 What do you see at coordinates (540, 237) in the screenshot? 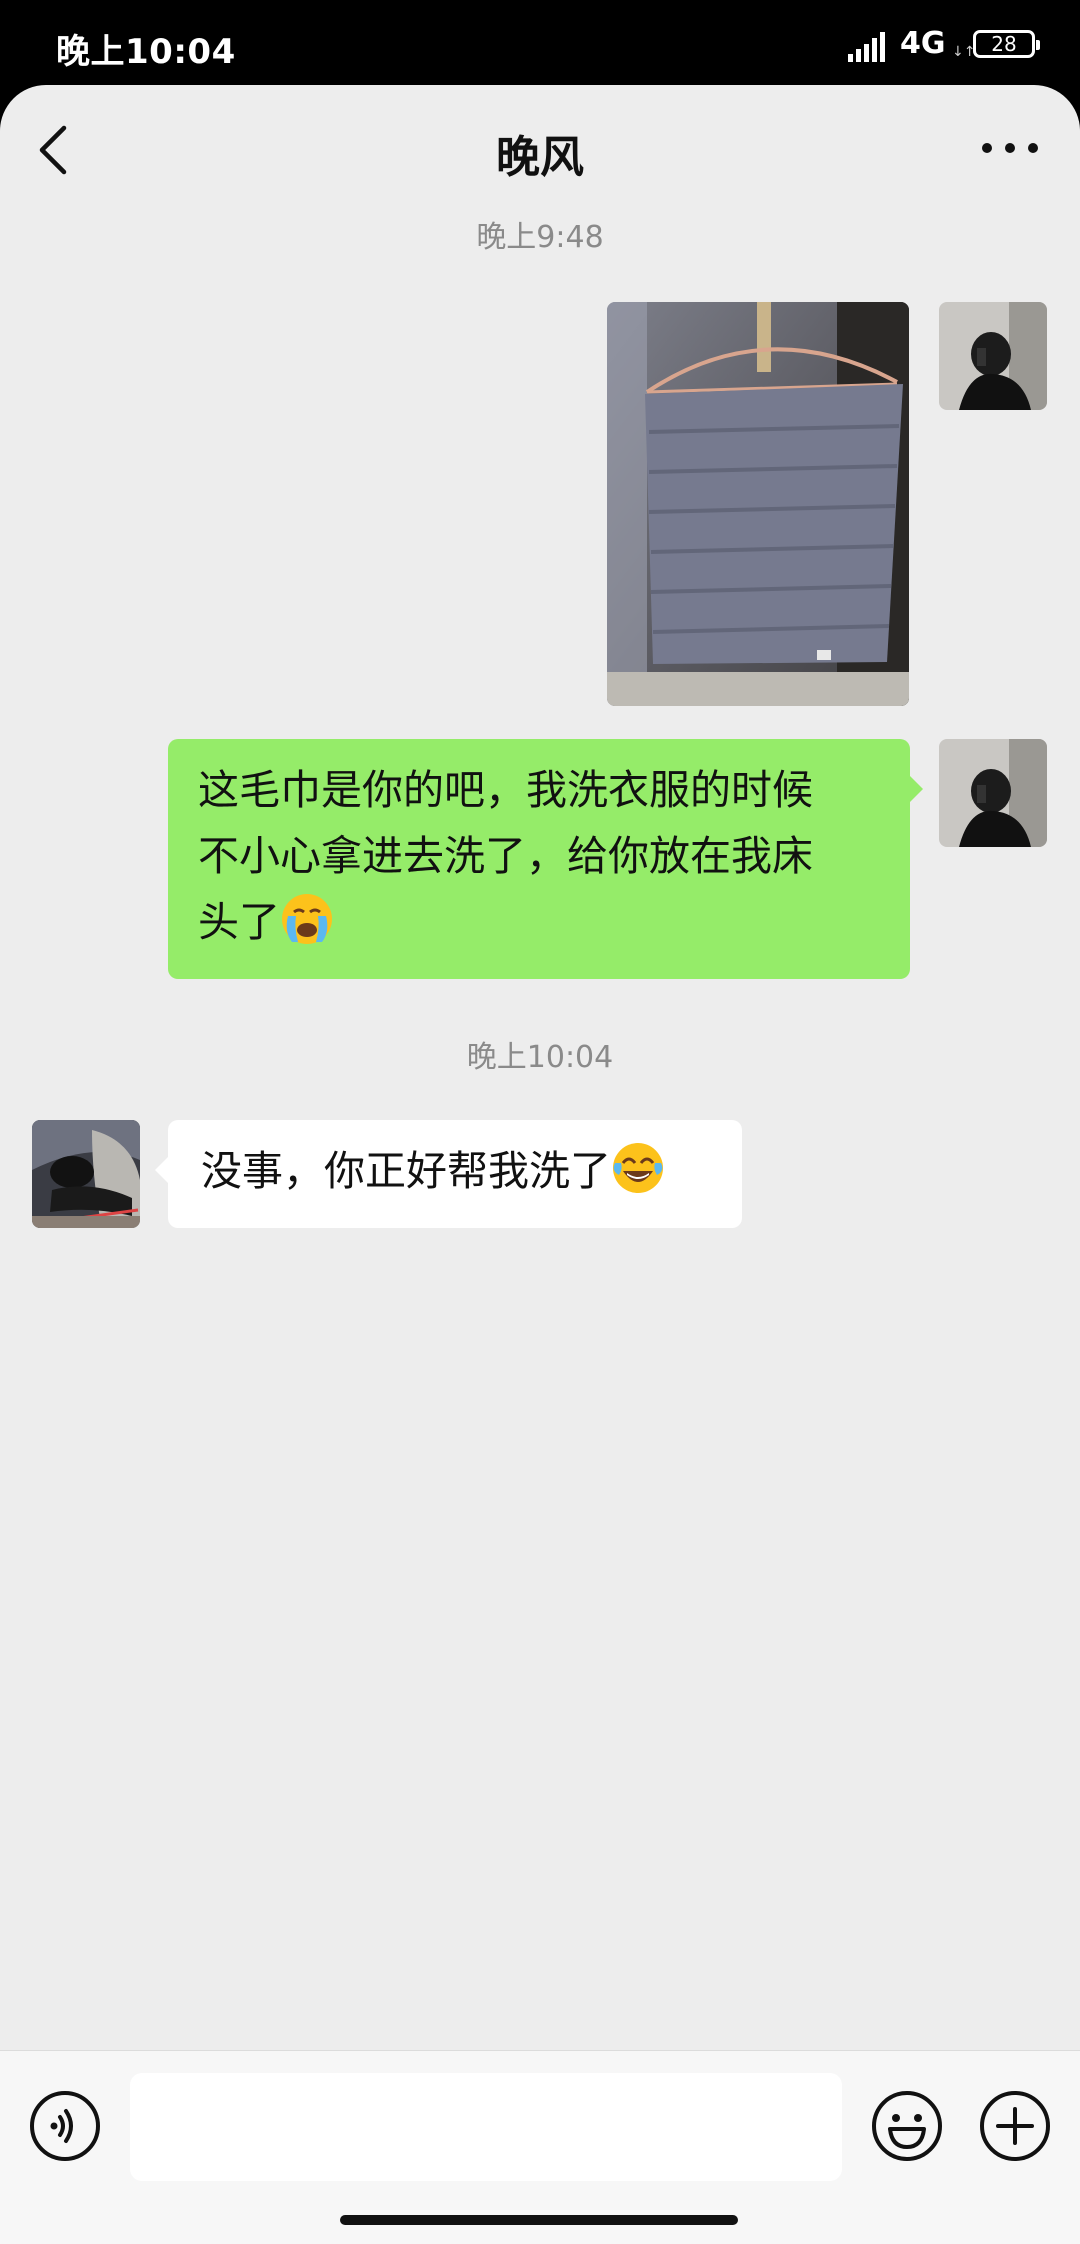
I see `message-timestamp: 晚上9:48` at bounding box center [540, 237].